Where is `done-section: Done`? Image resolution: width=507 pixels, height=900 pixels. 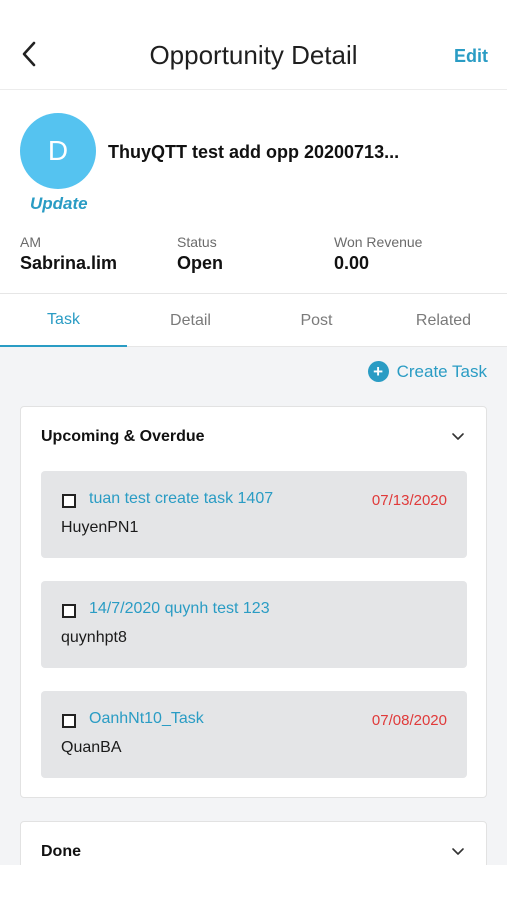 done-section: Done is located at coordinates (253, 843).